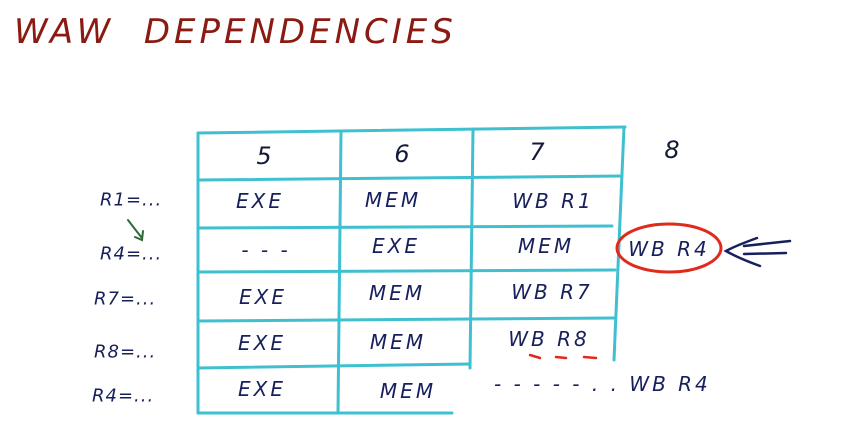  Describe the element at coordinates (672, 150) in the screenshot. I see `column-header: 8` at that location.